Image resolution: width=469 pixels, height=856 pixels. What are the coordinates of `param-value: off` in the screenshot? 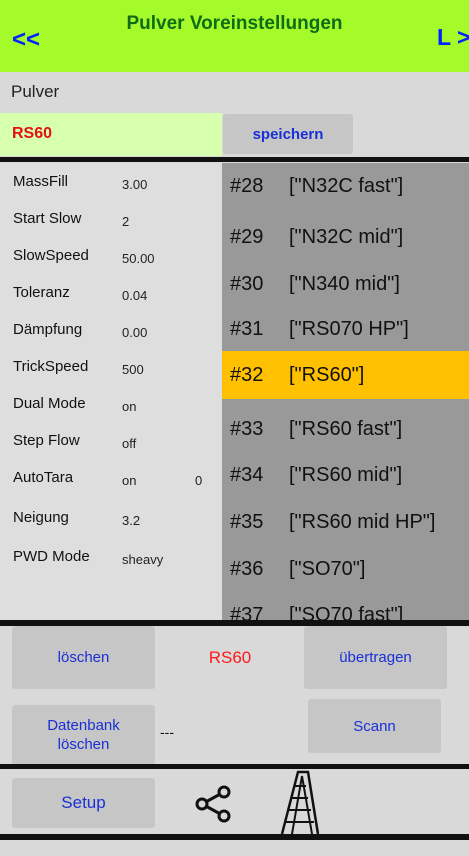 It's located at (129, 443).